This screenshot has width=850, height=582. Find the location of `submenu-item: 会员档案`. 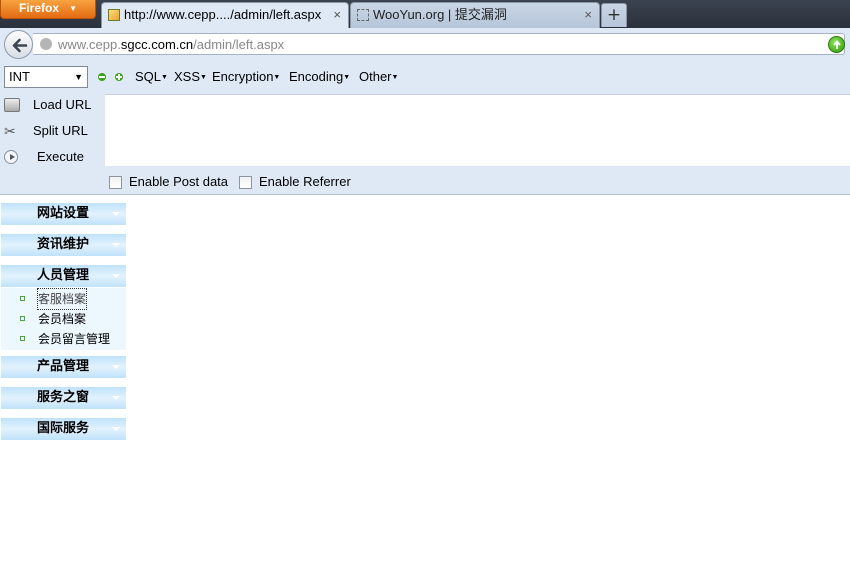

submenu-item: 会员档案 is located at coordinates (63, 319).